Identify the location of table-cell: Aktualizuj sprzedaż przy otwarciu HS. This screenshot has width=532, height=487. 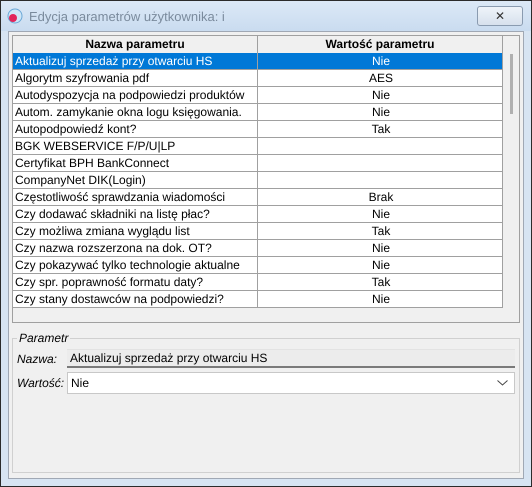
(135, 61).